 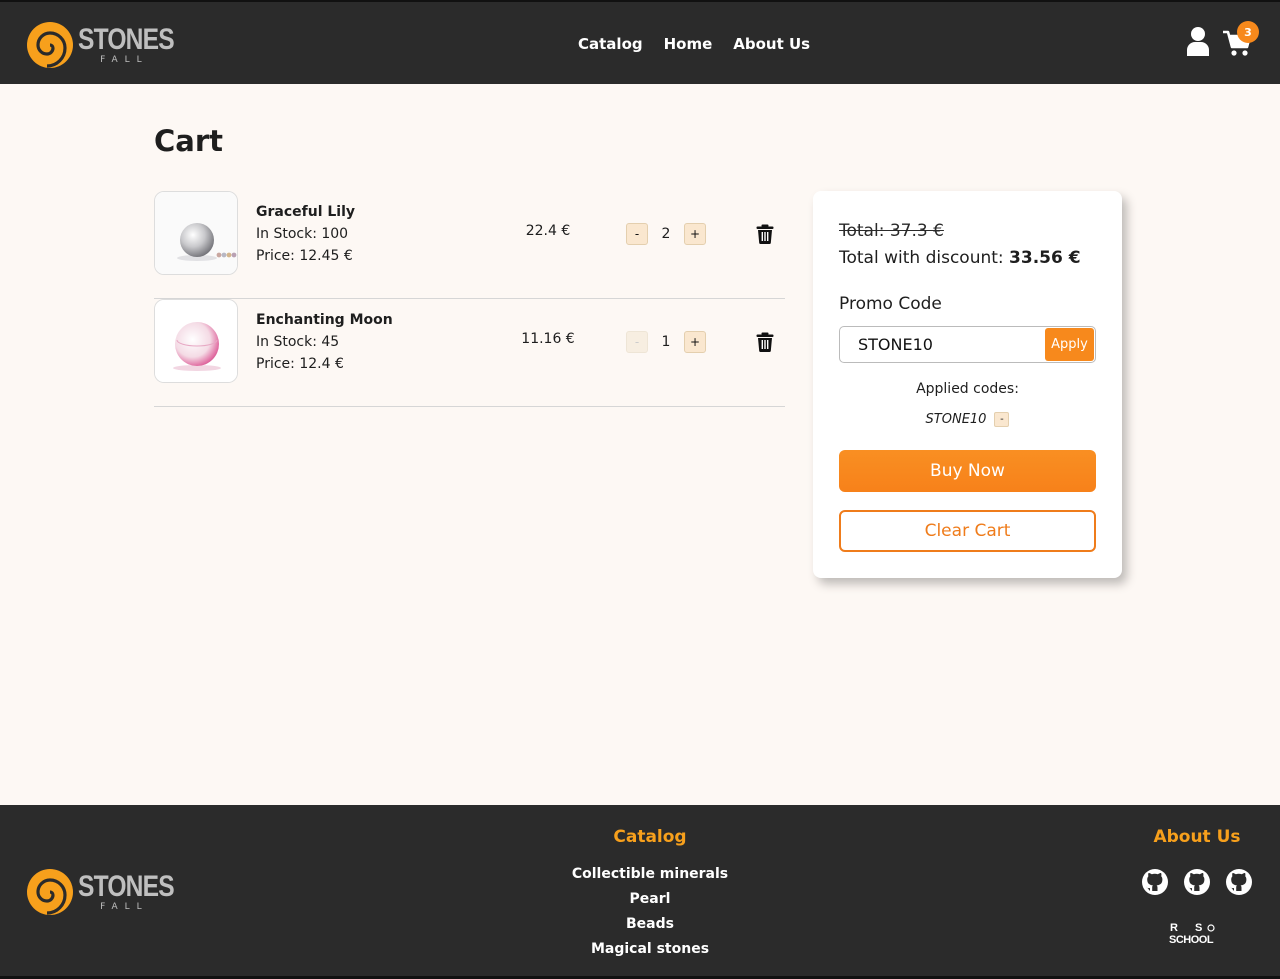 I want to click on product-stock: In Stock: 45, so click(x=298, y=342).